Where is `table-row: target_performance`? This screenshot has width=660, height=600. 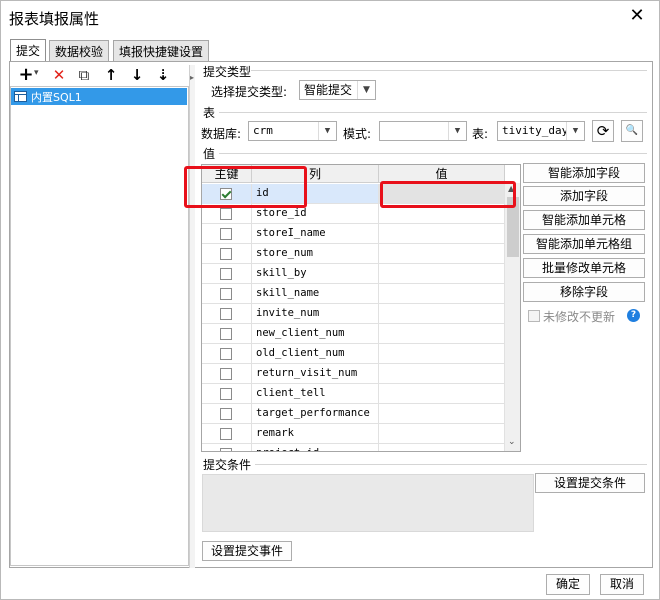
table-row: target_performance is located at coordinates (353, 414).